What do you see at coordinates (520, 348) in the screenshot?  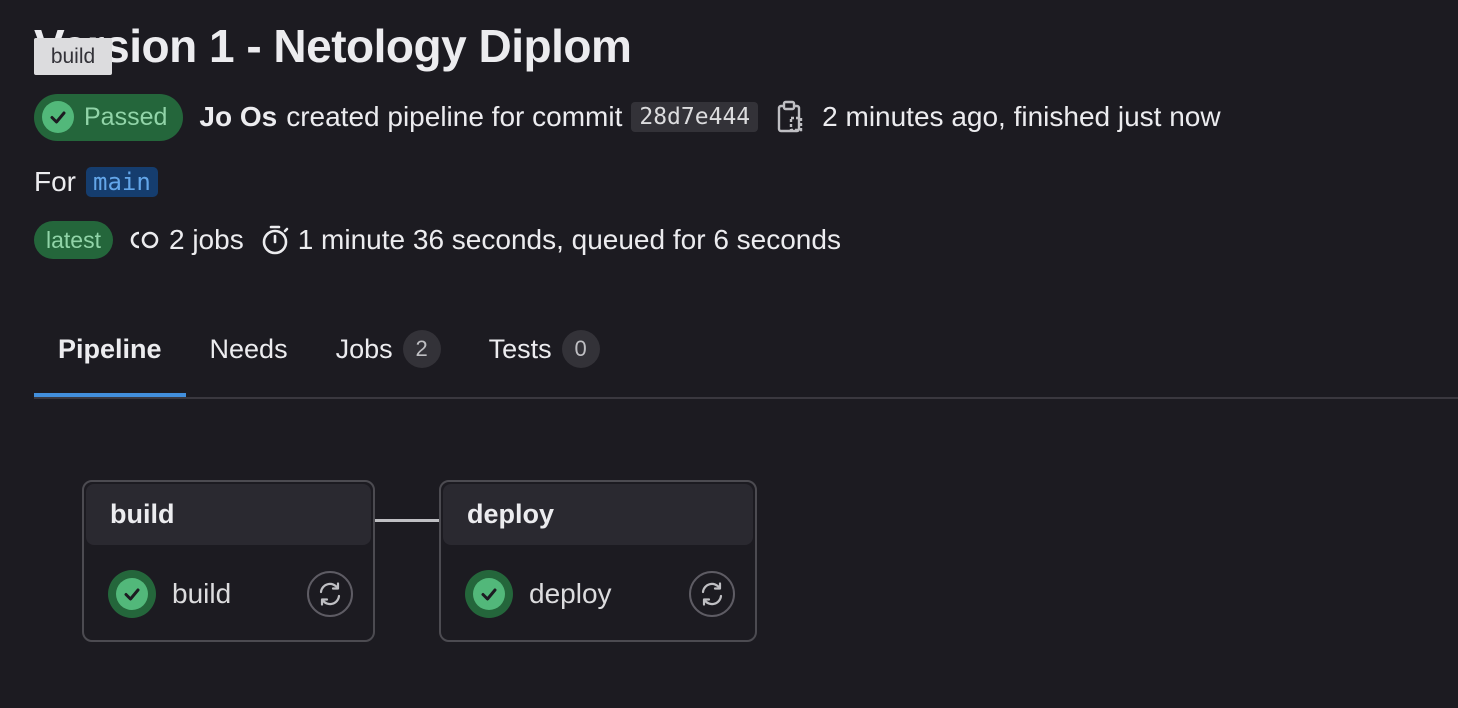 I see `tab-label: Tests` at bounding box center [520, 348].